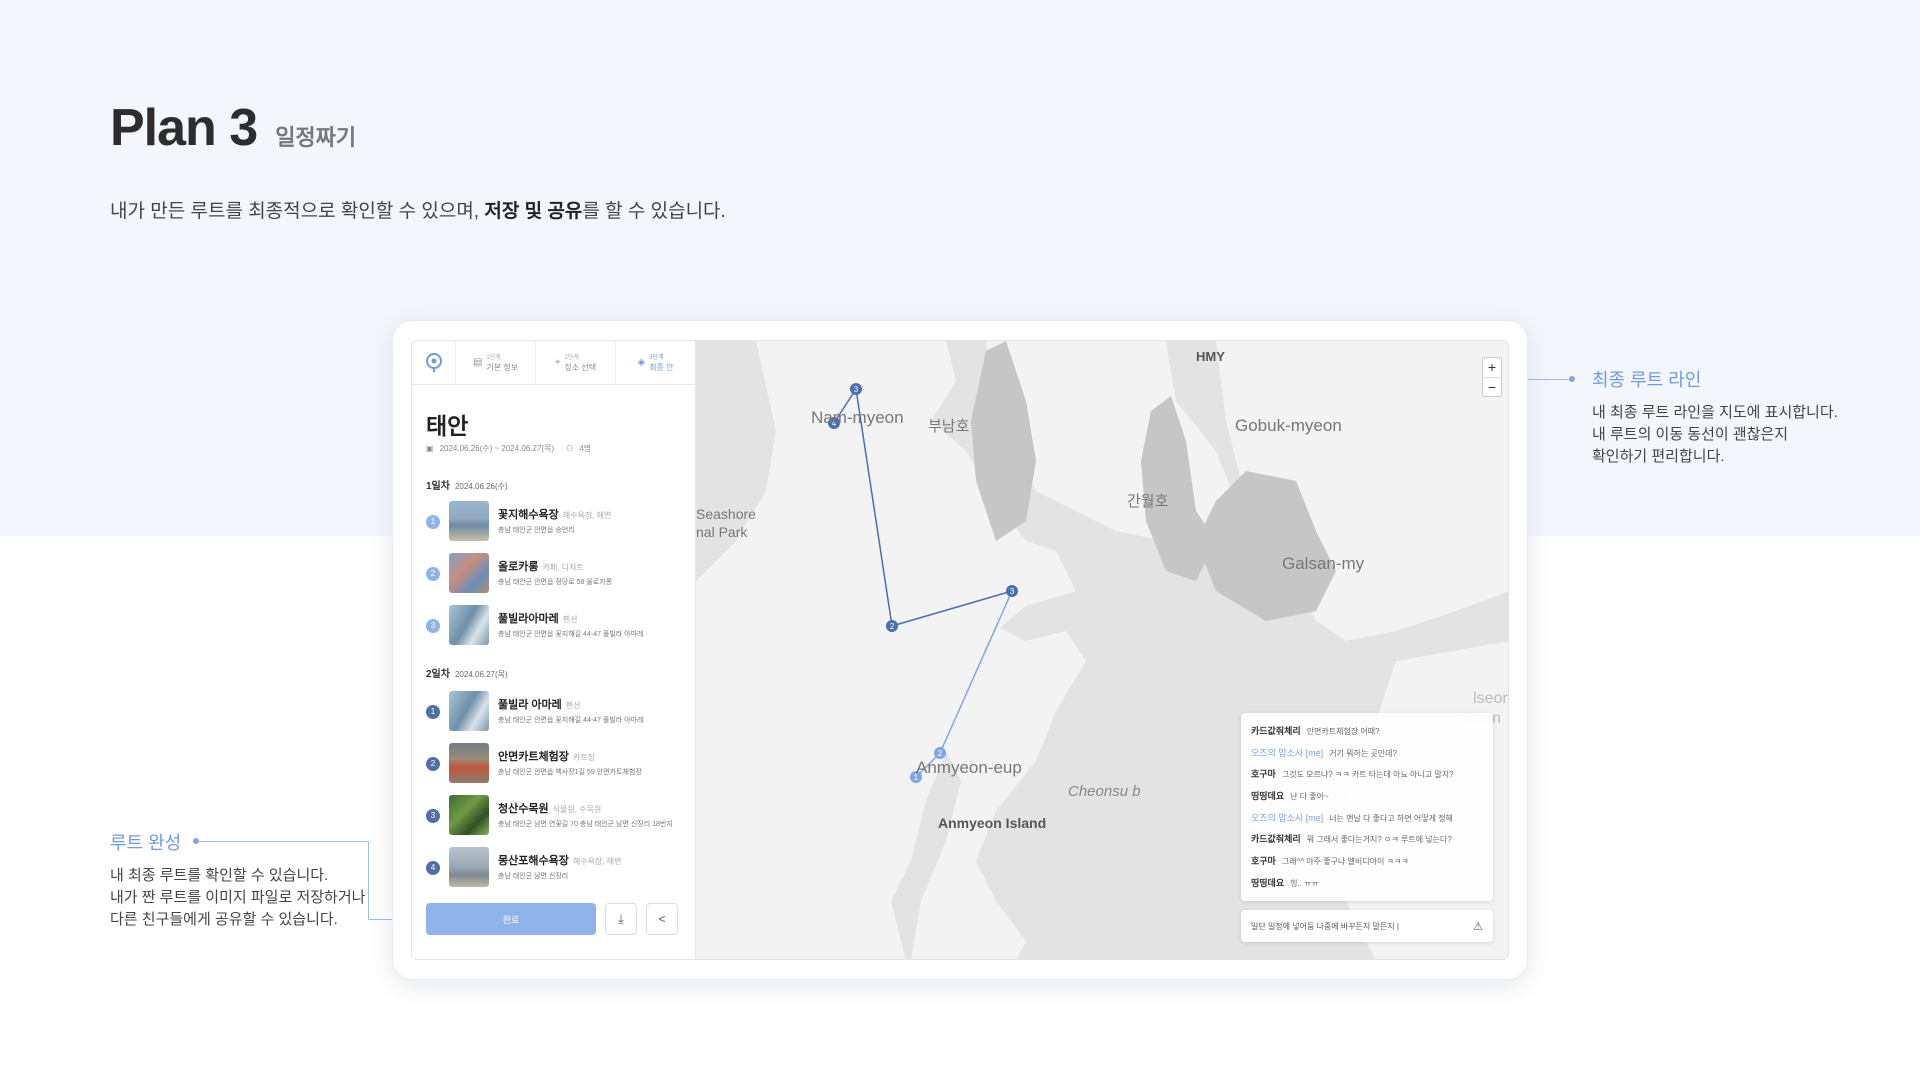 The height and width of the screenshot is (1080, 1920). Describe the element at coordinates (433, 868) in the screenshot. I see `place-number: 4` at that location.